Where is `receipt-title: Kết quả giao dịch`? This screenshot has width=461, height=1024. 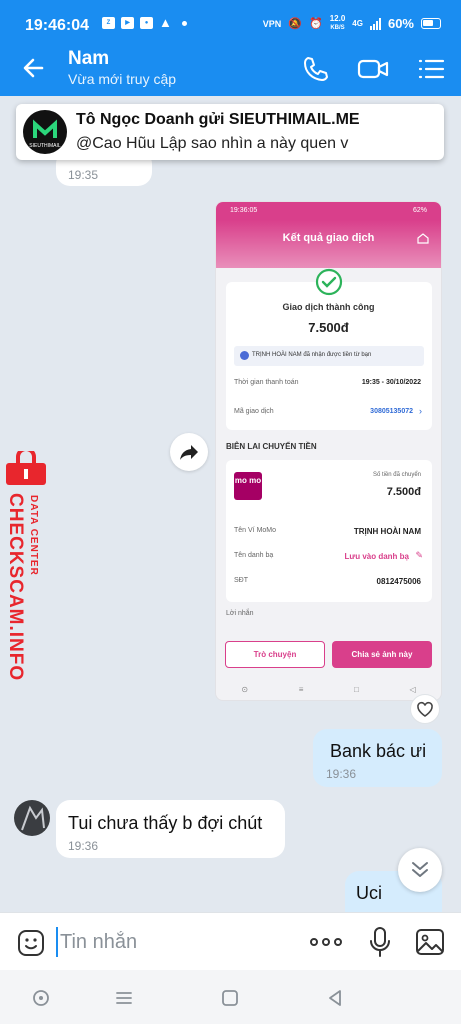 receipt-title: Kết quả giao dịch is located at coordinates (328, 238).